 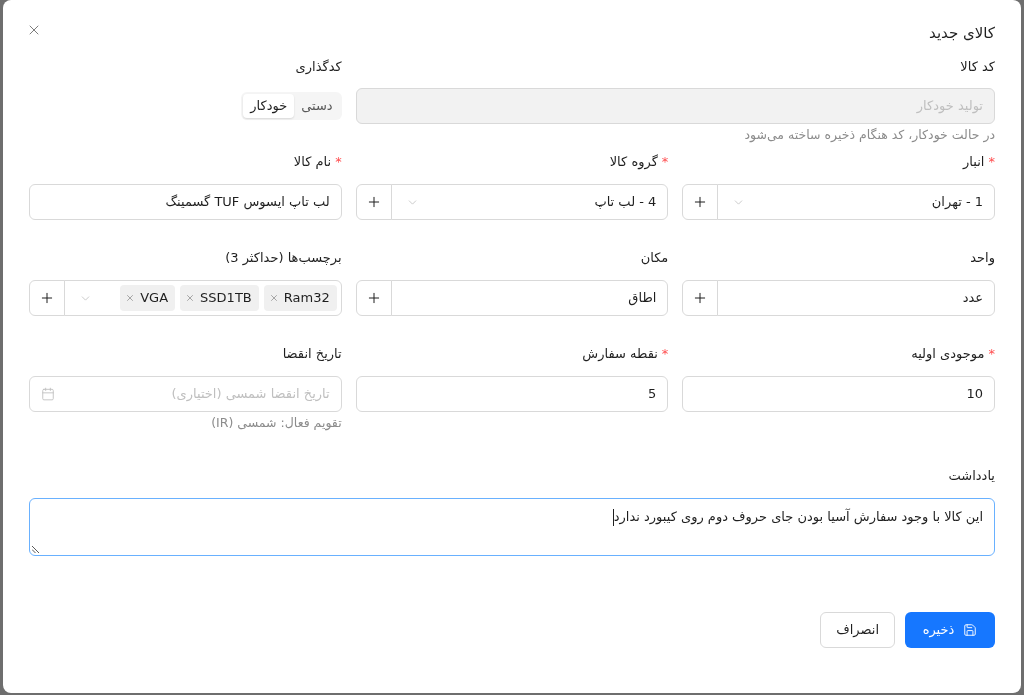 What do you see at coordinates (312, 354) in the screenshot?
I see `field-label: تاریخ انقضا` at bounding box center [312, 354].